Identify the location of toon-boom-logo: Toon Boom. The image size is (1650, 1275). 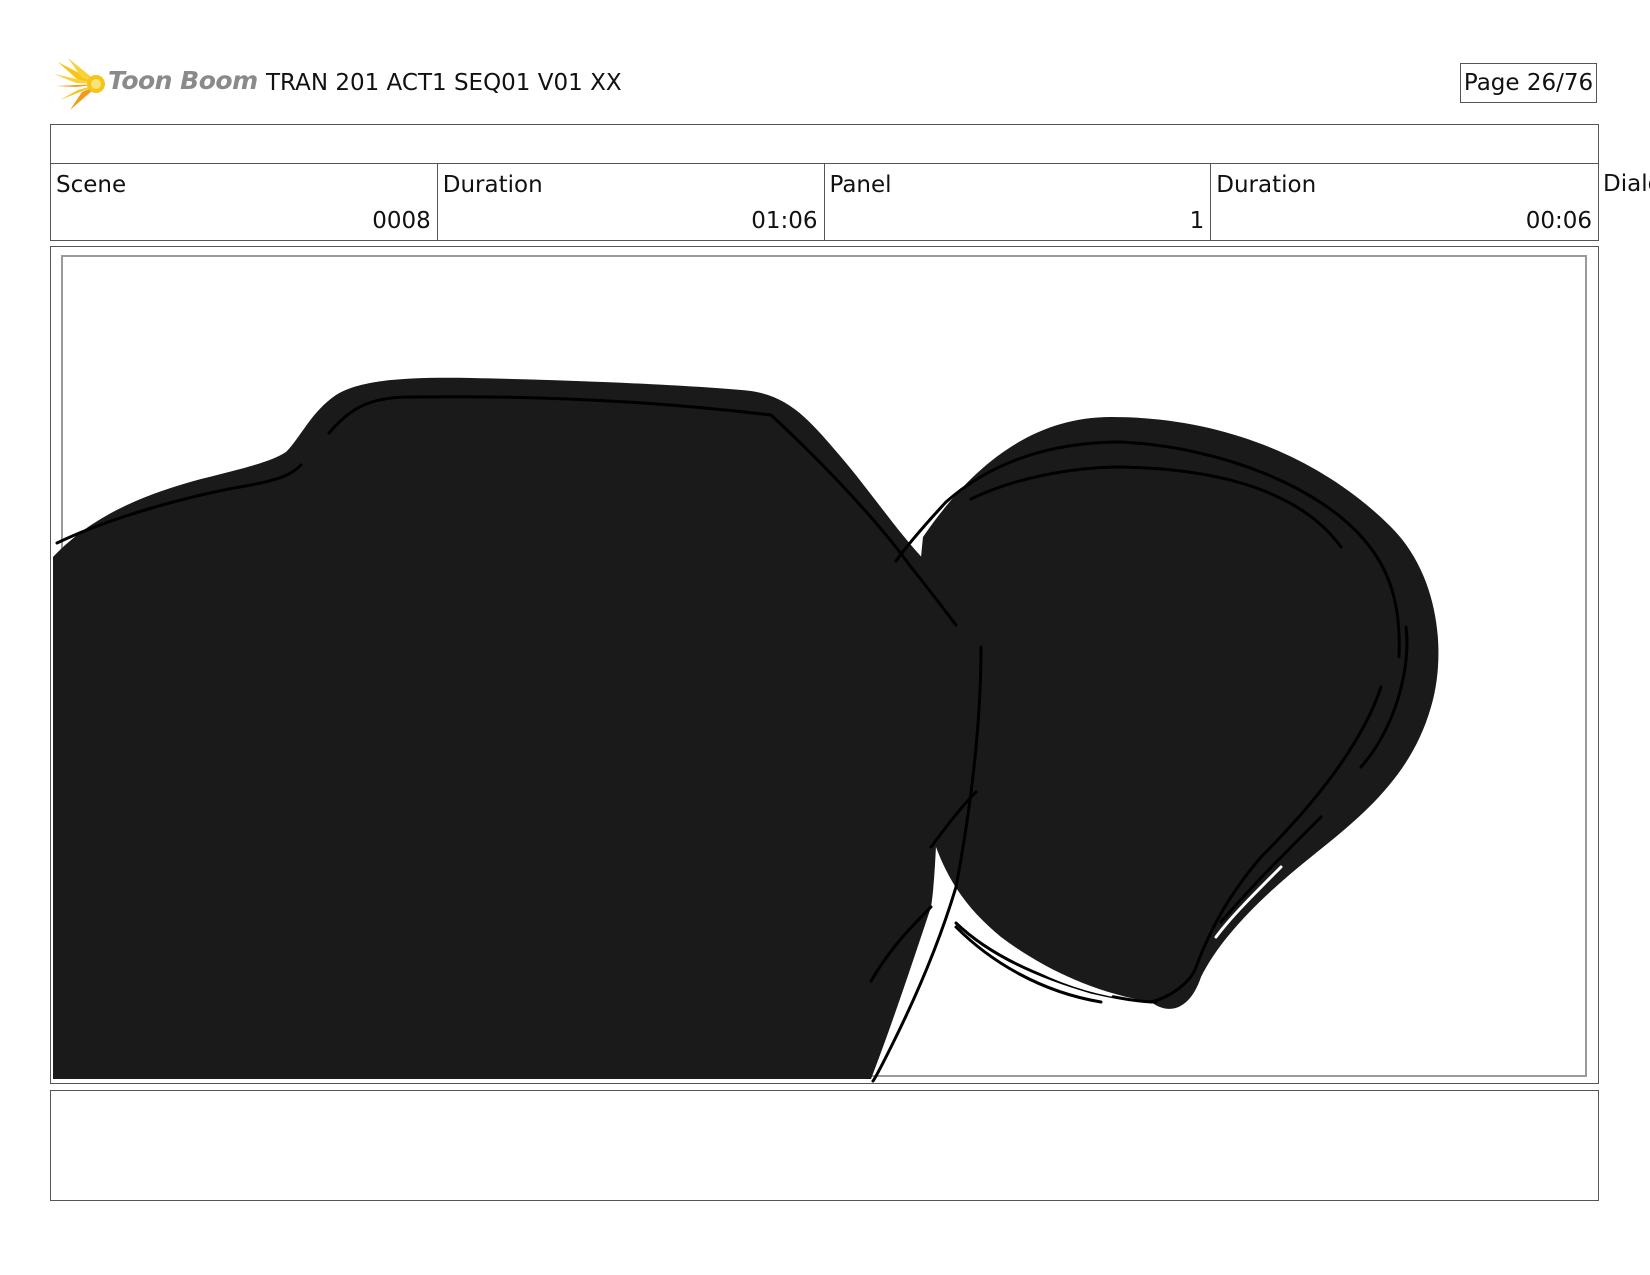
(155, 84).